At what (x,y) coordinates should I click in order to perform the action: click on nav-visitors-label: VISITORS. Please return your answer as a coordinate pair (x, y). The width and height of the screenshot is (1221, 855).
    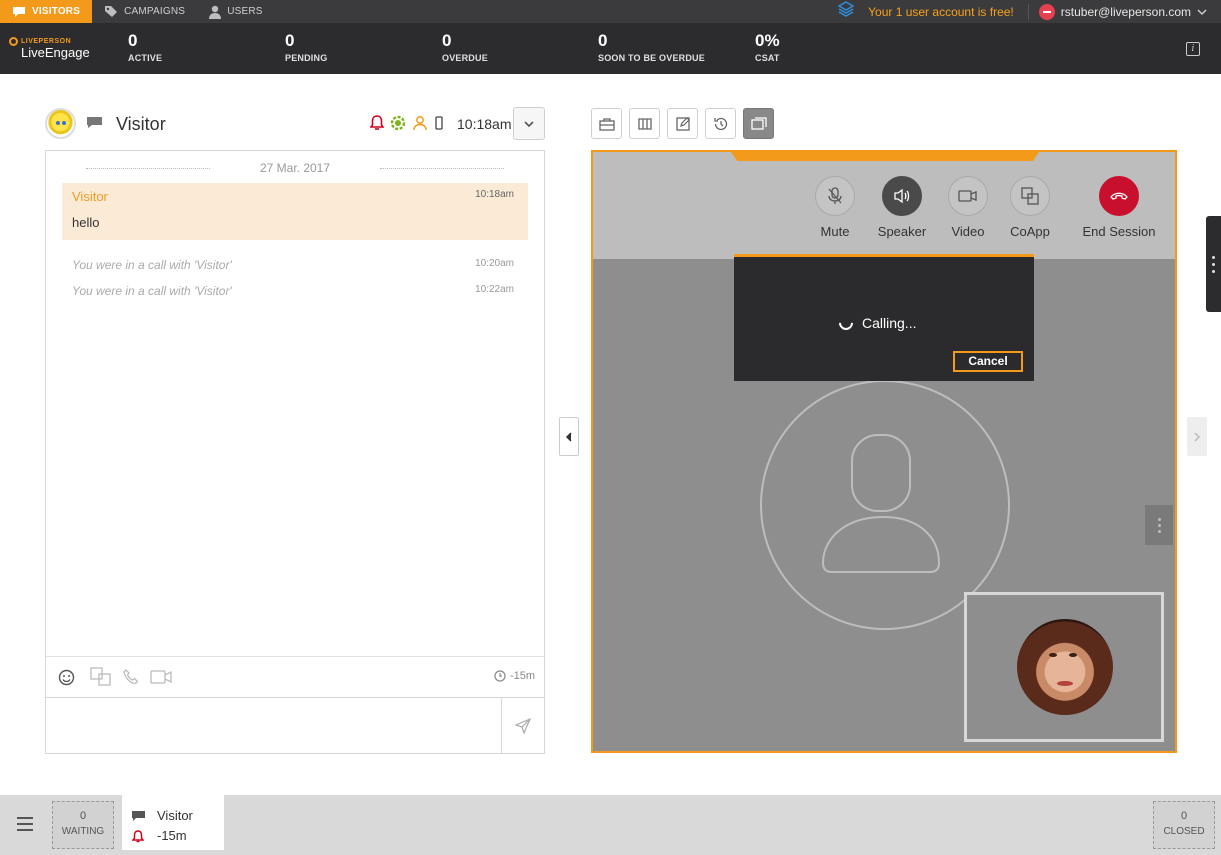
    Looking at the image, I should click on (56, 11).